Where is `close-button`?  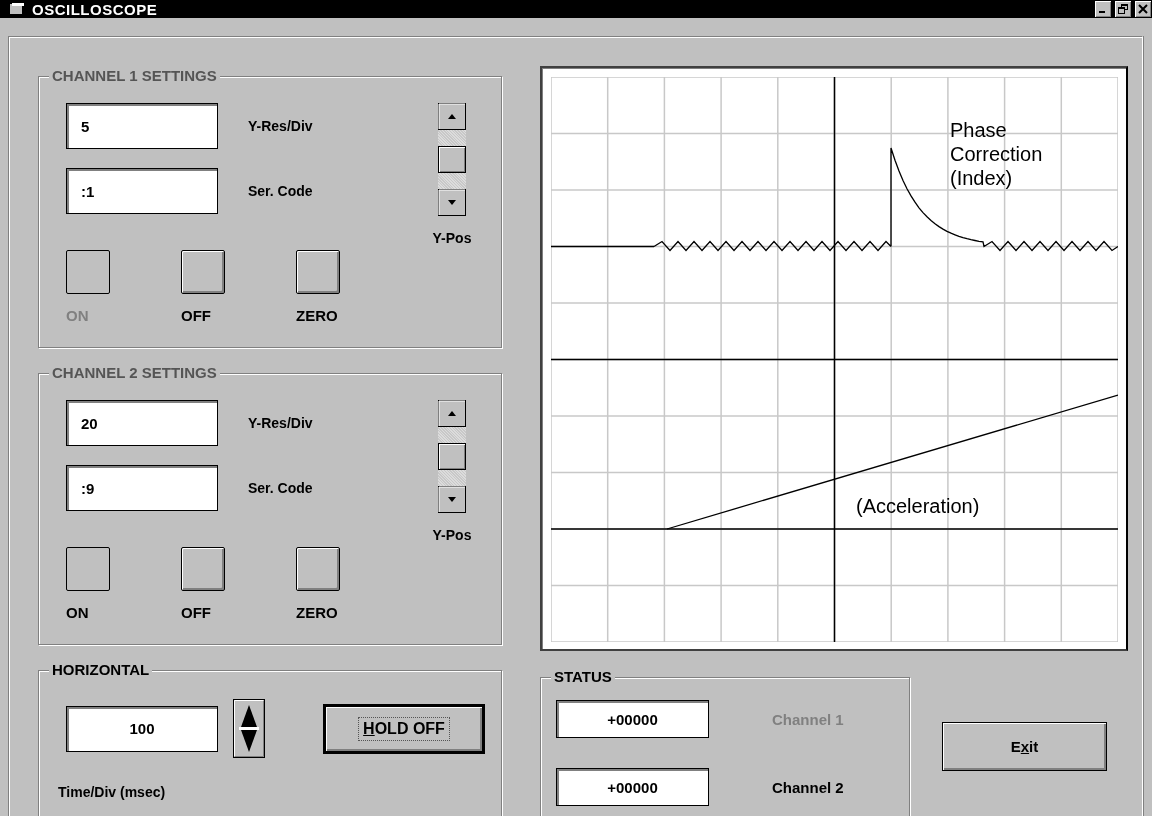 close-button is located at coordinates (1143, 9).